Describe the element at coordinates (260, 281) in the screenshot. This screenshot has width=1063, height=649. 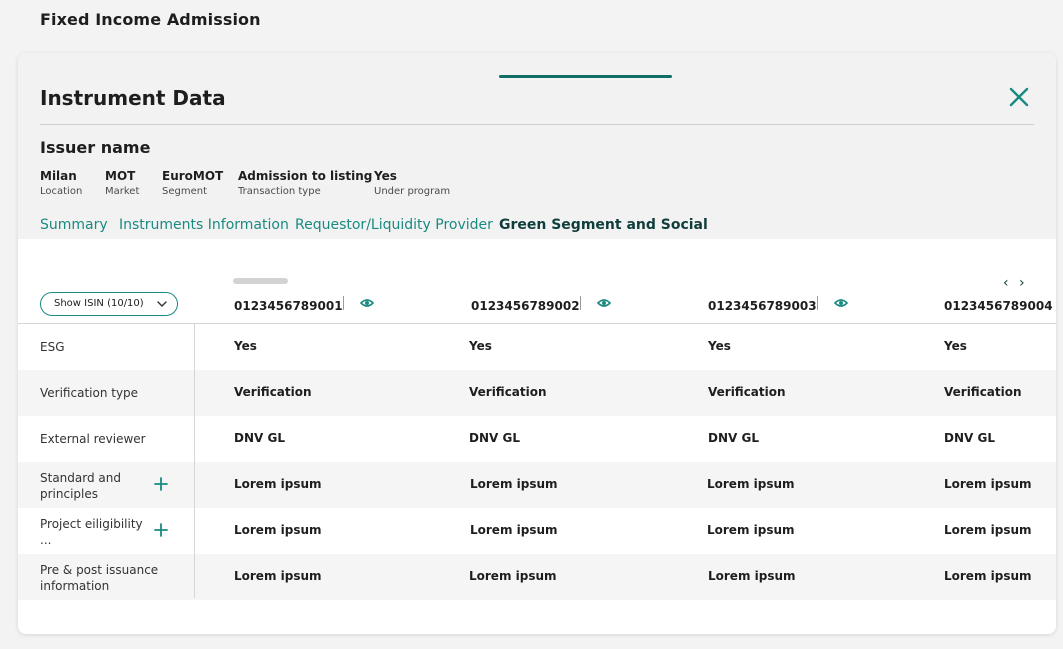
I see `horizontal-scrollbar` at that location.